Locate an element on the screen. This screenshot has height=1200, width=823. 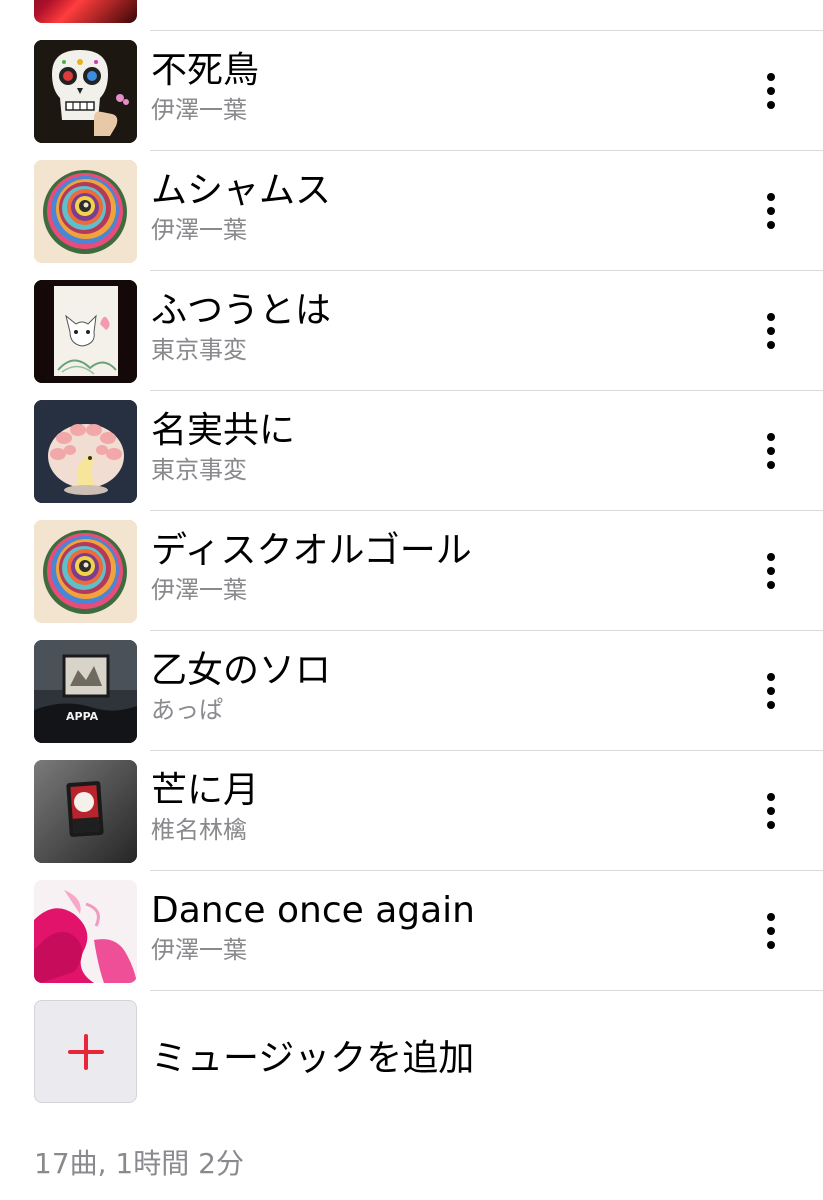
track-row: ムシャムス 伊澤一葉 is located at coordinates (411, 211).